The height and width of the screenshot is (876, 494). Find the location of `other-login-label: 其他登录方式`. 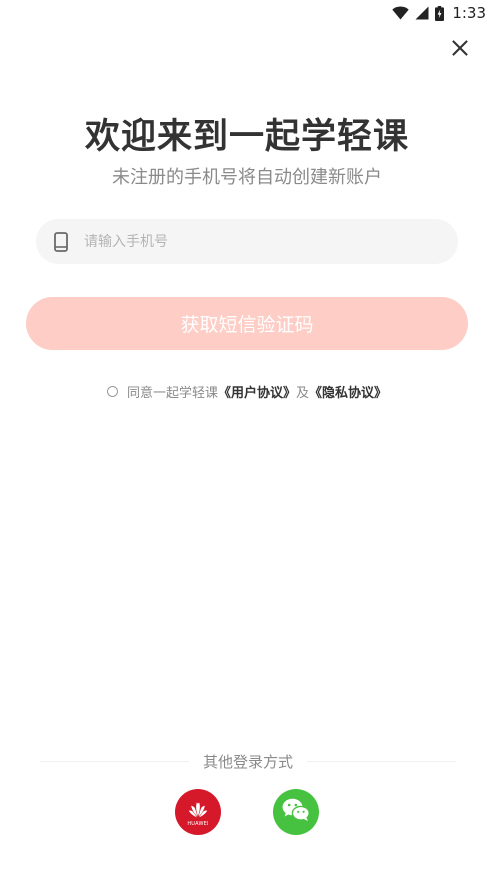

other-login-label: 其他登录方式 is located at coordinates (248, 761).